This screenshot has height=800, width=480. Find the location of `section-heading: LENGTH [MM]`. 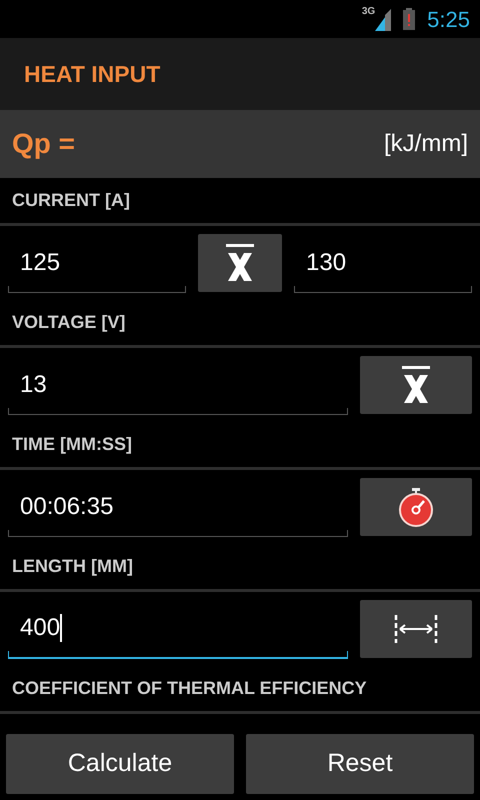

section-heading: LENGTH [MM] is located at coordinates (72, 566).